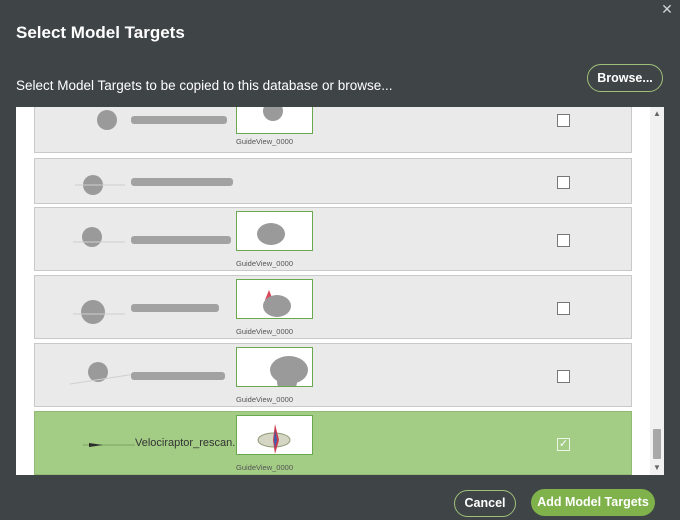  Describe the element at coordinates (100, 32) in the screenshot. I see `dialog-title: Select Model Targets` at that location.